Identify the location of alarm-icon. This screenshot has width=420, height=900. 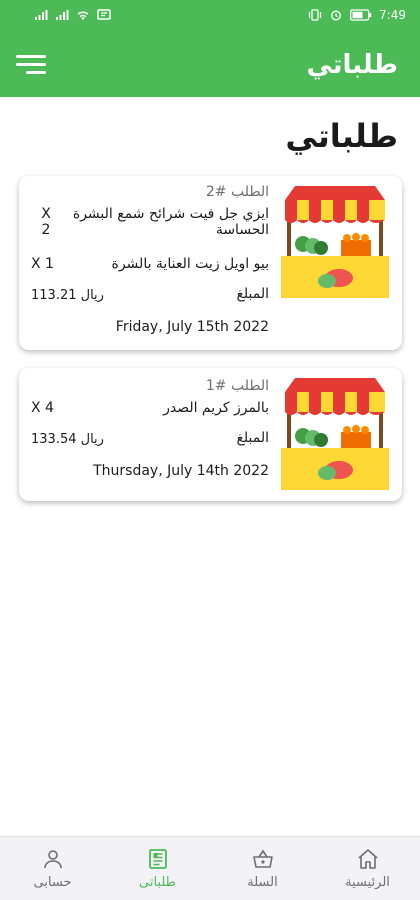
(336, 15).